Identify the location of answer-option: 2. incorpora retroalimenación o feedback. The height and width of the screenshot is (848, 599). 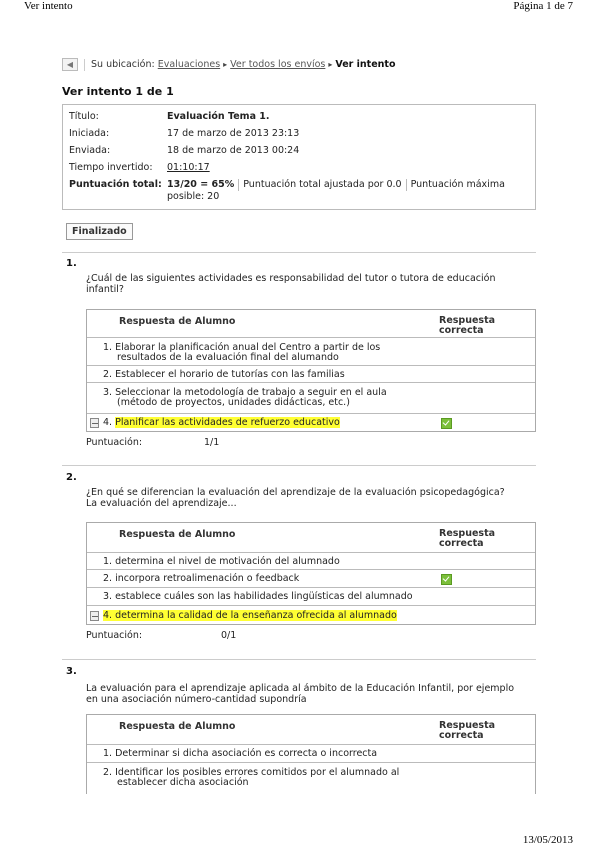
(311, 578).